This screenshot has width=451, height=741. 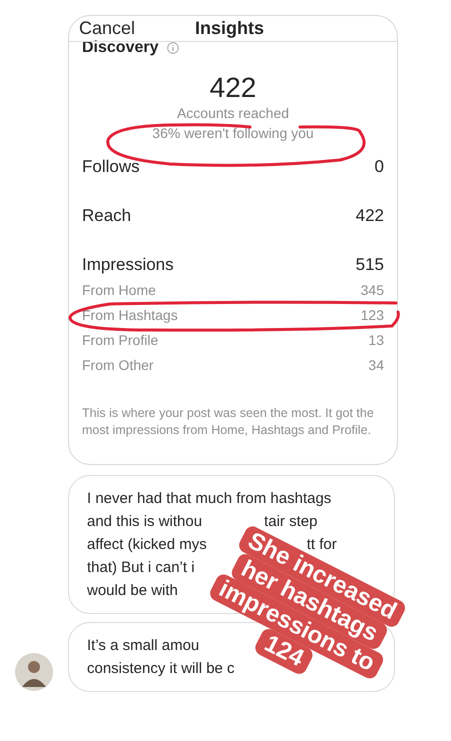 I want to click on avatar, so click(x=34, y=672).